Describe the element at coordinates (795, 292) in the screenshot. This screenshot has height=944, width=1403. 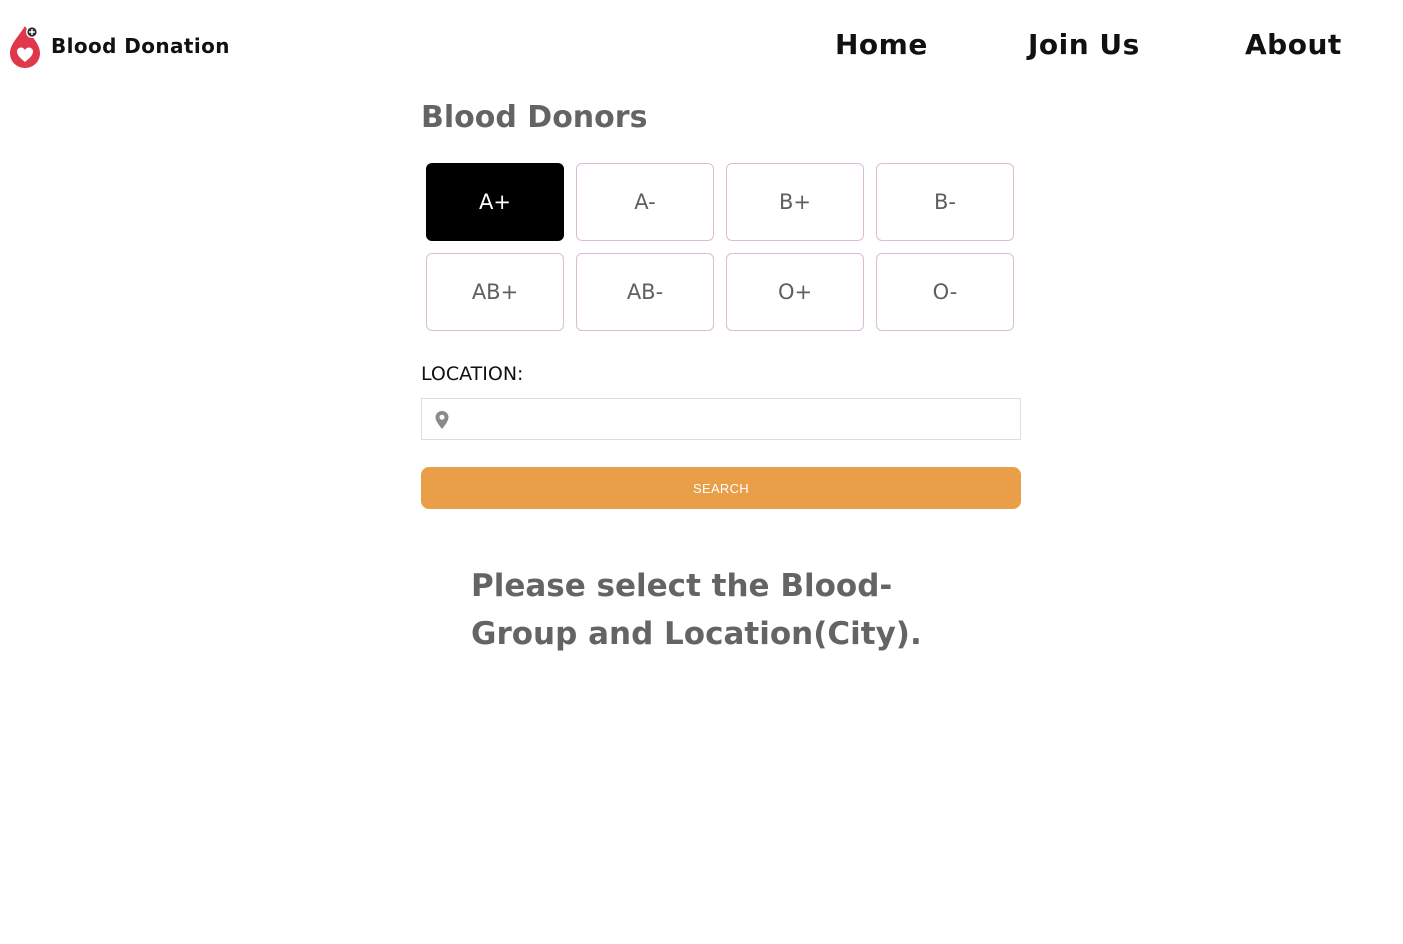
I see `blood-group-o-positive-button: O+` at that location.